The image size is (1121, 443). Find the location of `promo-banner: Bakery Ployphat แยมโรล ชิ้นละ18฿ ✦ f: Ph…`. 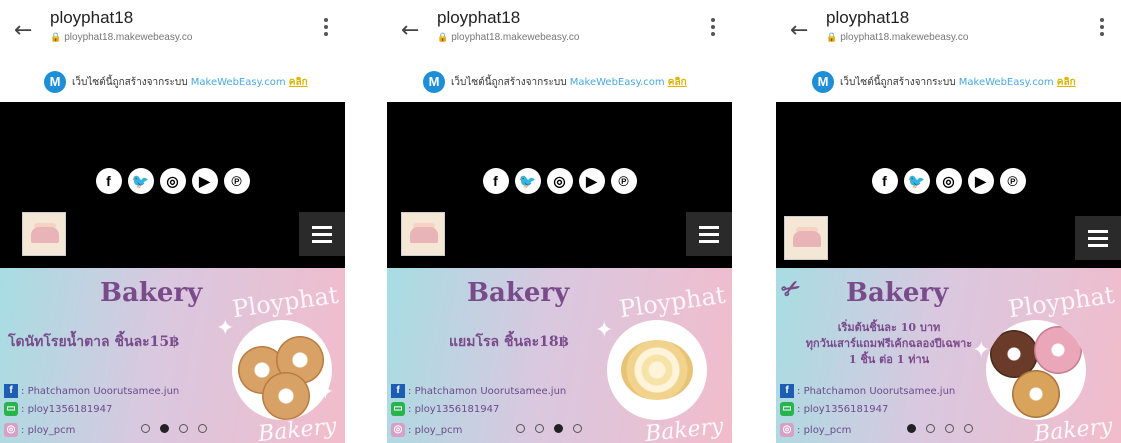

promo-banner: Bakery Ployphat แยมโรล ชิ้นละ18฿ ✦ f: Ph… is located at coordinates (559, 355).